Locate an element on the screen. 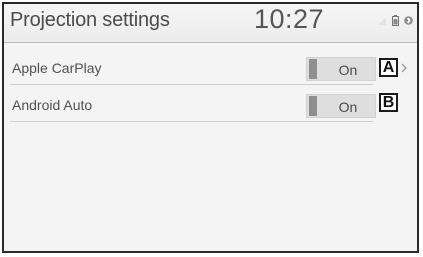 Image resolution: width=423 pixels, height=257 pixels. setting-row-android-auto: Android Auto On is located at coordinates (193, 105).